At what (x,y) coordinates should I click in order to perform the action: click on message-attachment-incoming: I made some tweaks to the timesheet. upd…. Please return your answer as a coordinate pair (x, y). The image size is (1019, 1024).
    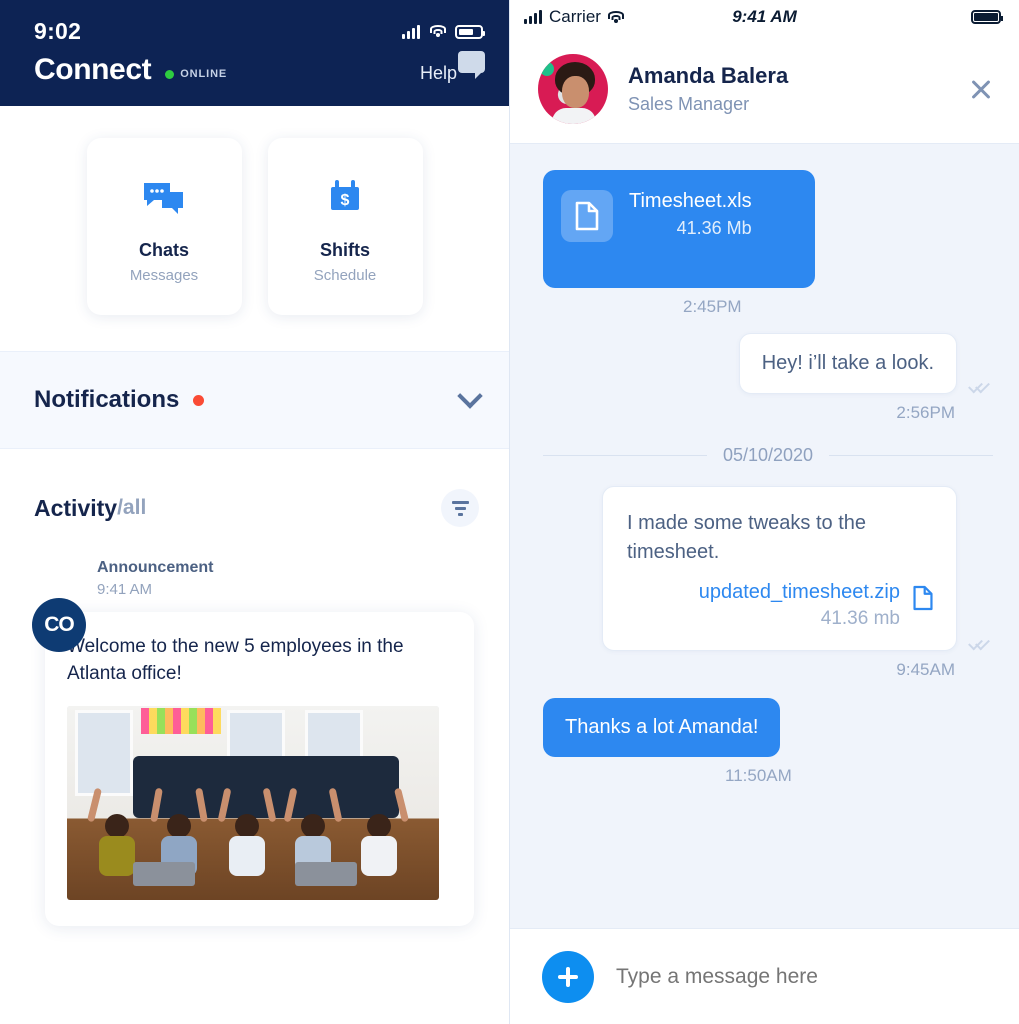
    Looking at the image, I should click on (768, 583).